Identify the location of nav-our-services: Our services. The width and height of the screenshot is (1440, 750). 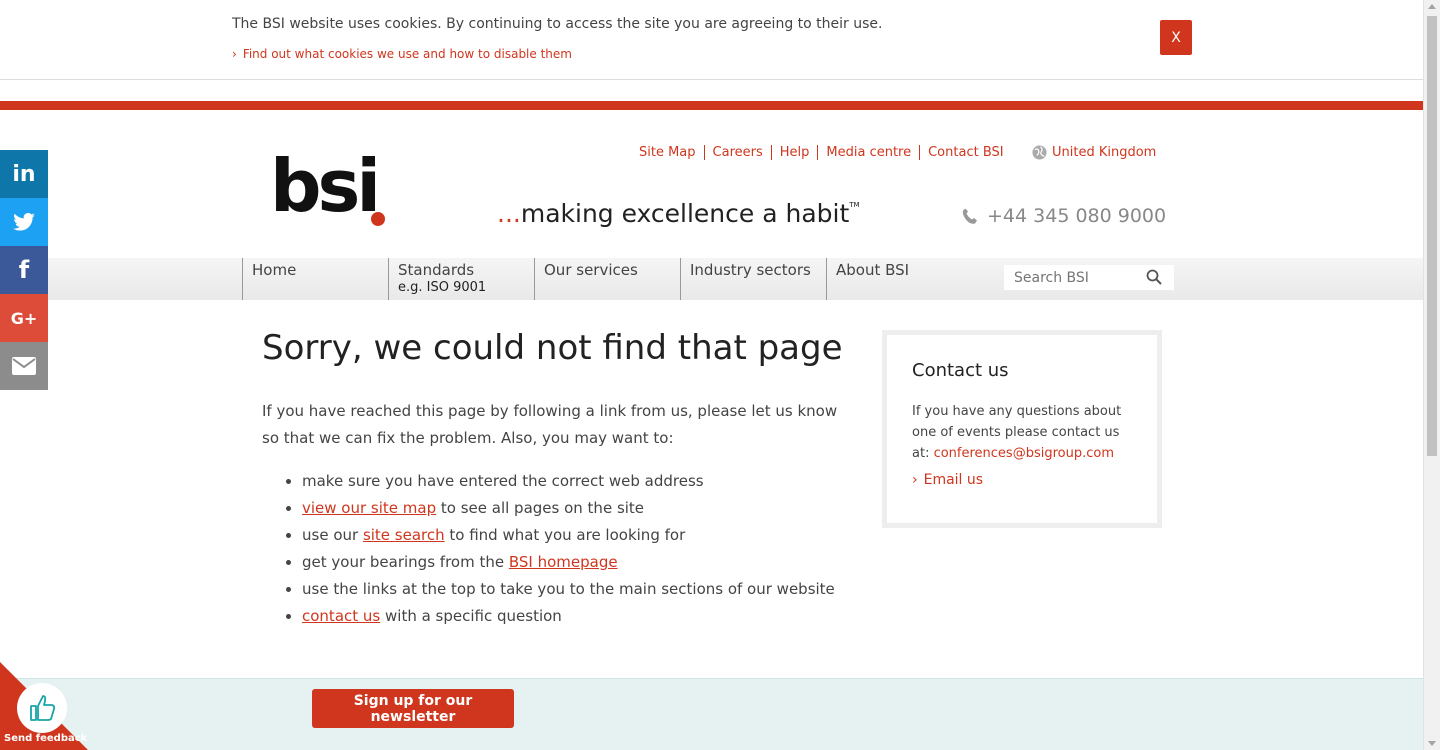
(607, 279).